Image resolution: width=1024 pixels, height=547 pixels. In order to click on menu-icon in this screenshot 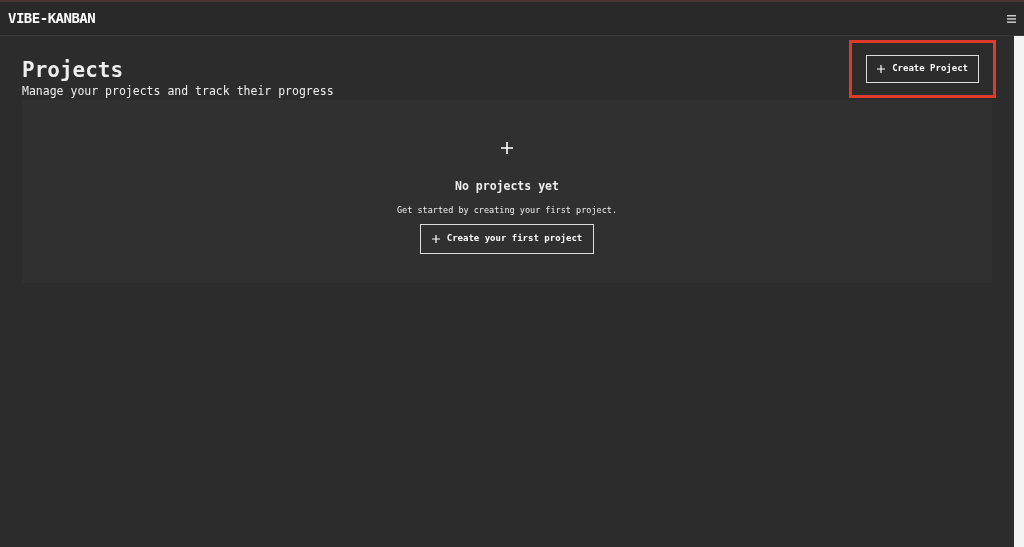, I will do `click(1011, 18)`.